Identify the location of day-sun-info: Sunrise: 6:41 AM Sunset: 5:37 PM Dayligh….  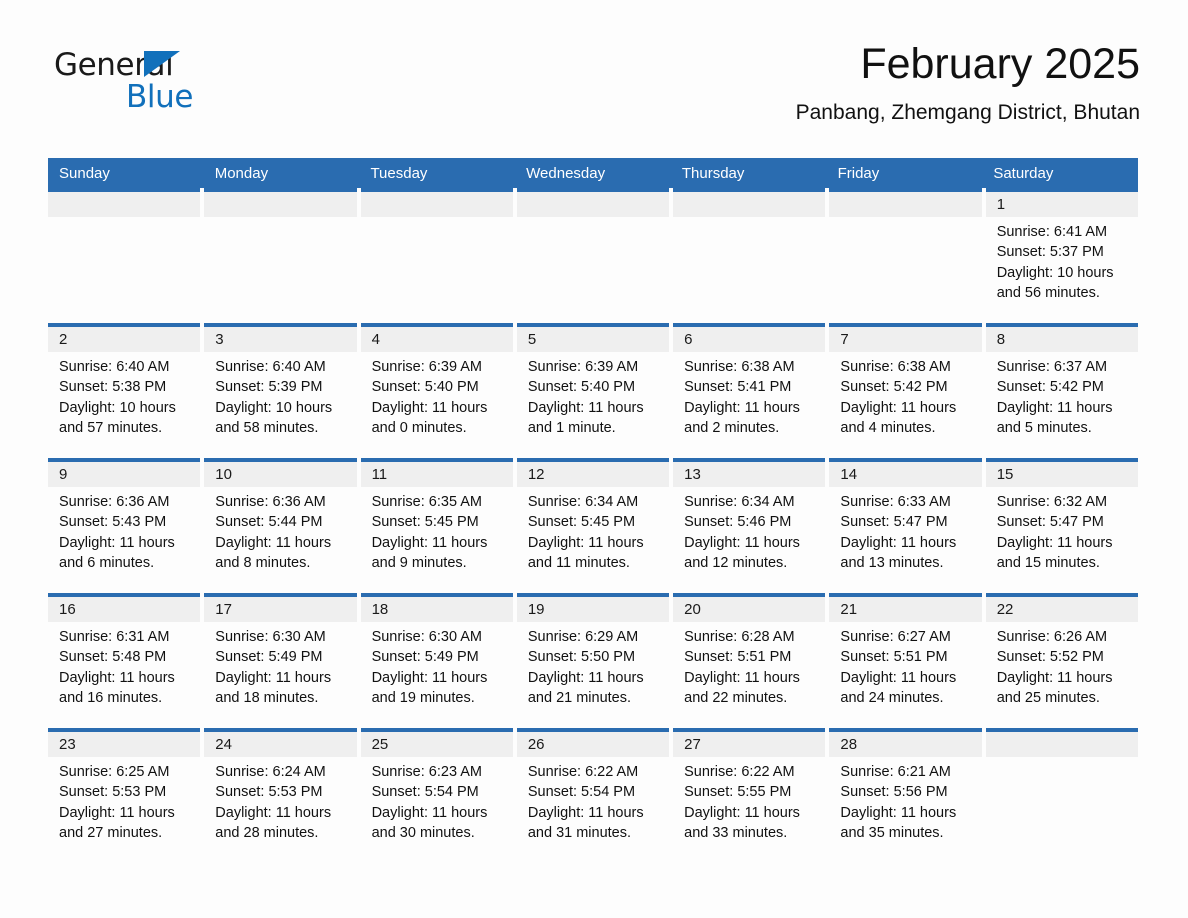
(1055, 262).